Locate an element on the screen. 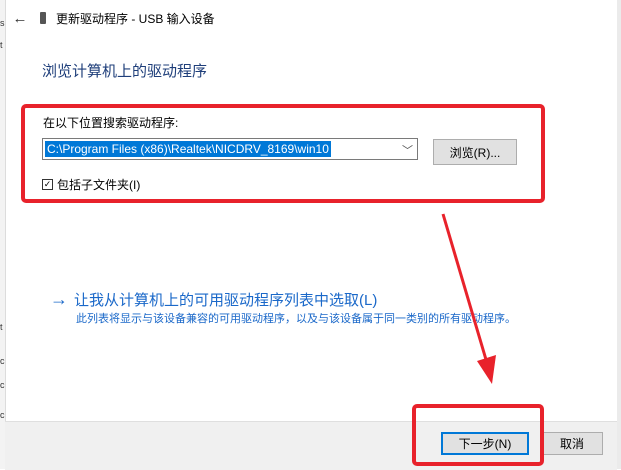 The image size is (621, 470). annotation-arrow-line is located at coordinates (465, 288).